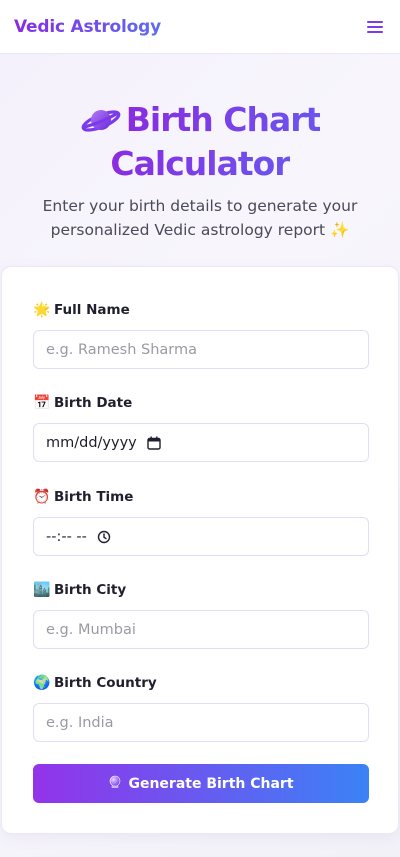 The height and width of the screenshot is (857, 400). What do you see at coordinates (66, 536) in the screenshot?
I see `birth-time-value: --:-- --` at bounding box center [66, 536].